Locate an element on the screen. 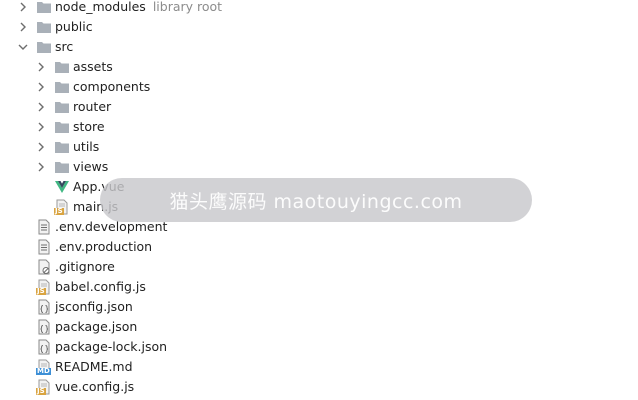 The image size is (638, 400). tree-item-label: main.js is located at coordinates (96, 206).